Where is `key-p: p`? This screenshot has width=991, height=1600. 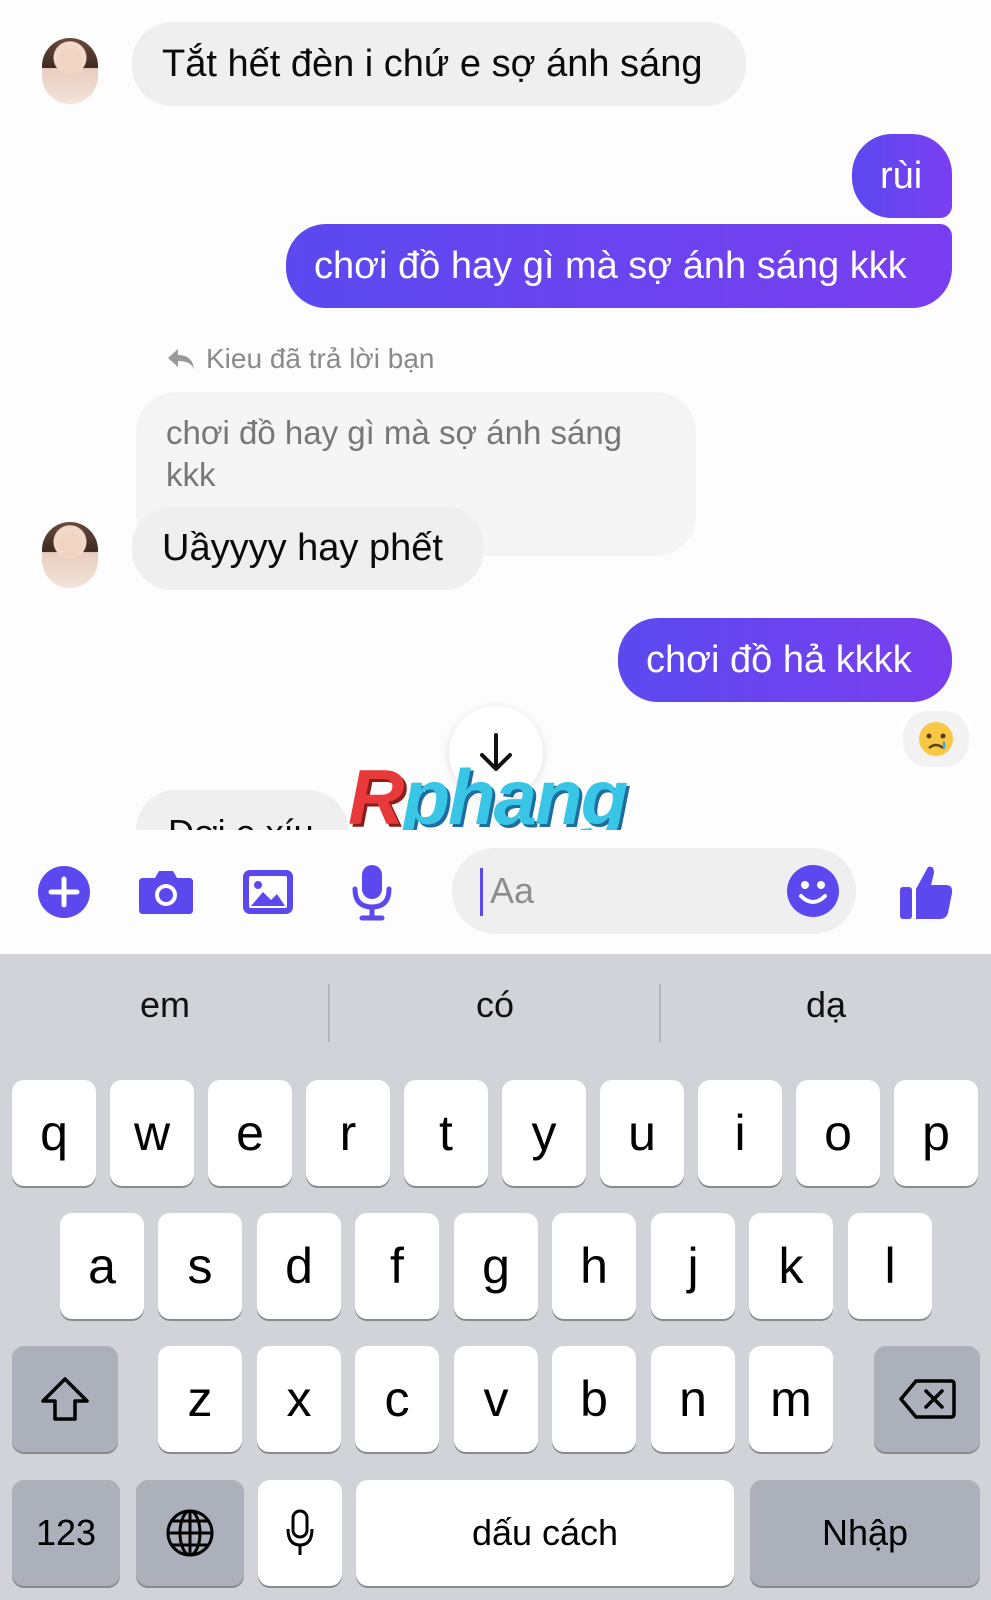
key-p: p is located at coordinates (936, 1133).